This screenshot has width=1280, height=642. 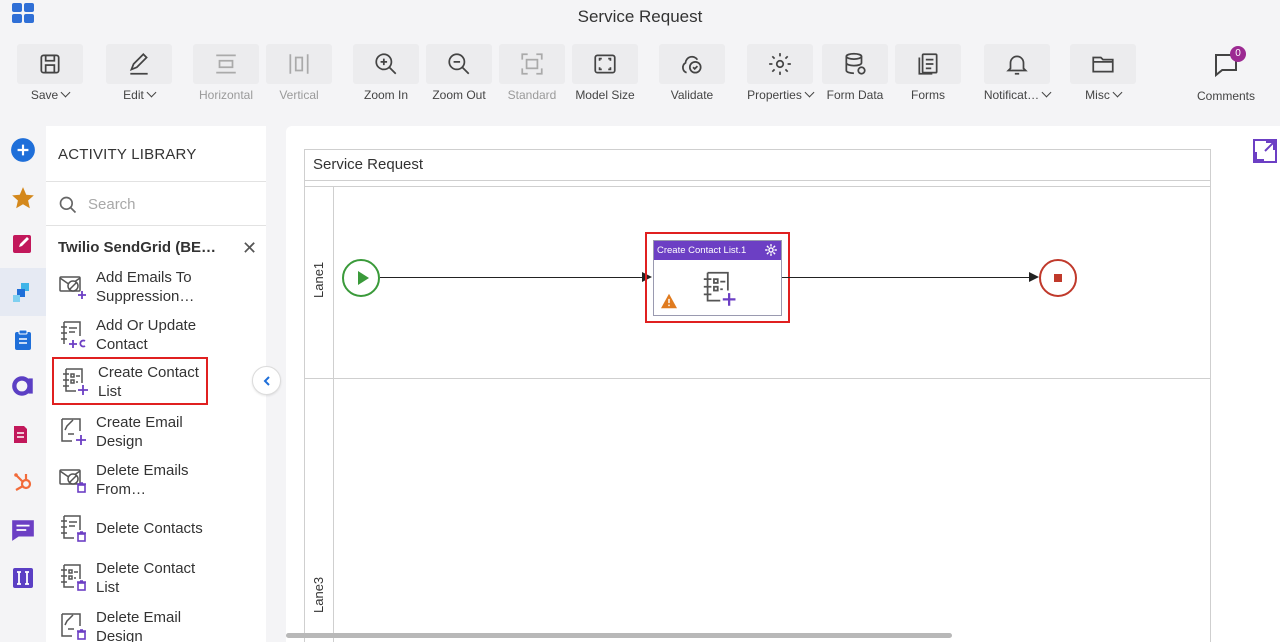 What do you see at coordinates (1058, 278) in the screenshot?
I see `end-event` at bounding box center [1058, 278].